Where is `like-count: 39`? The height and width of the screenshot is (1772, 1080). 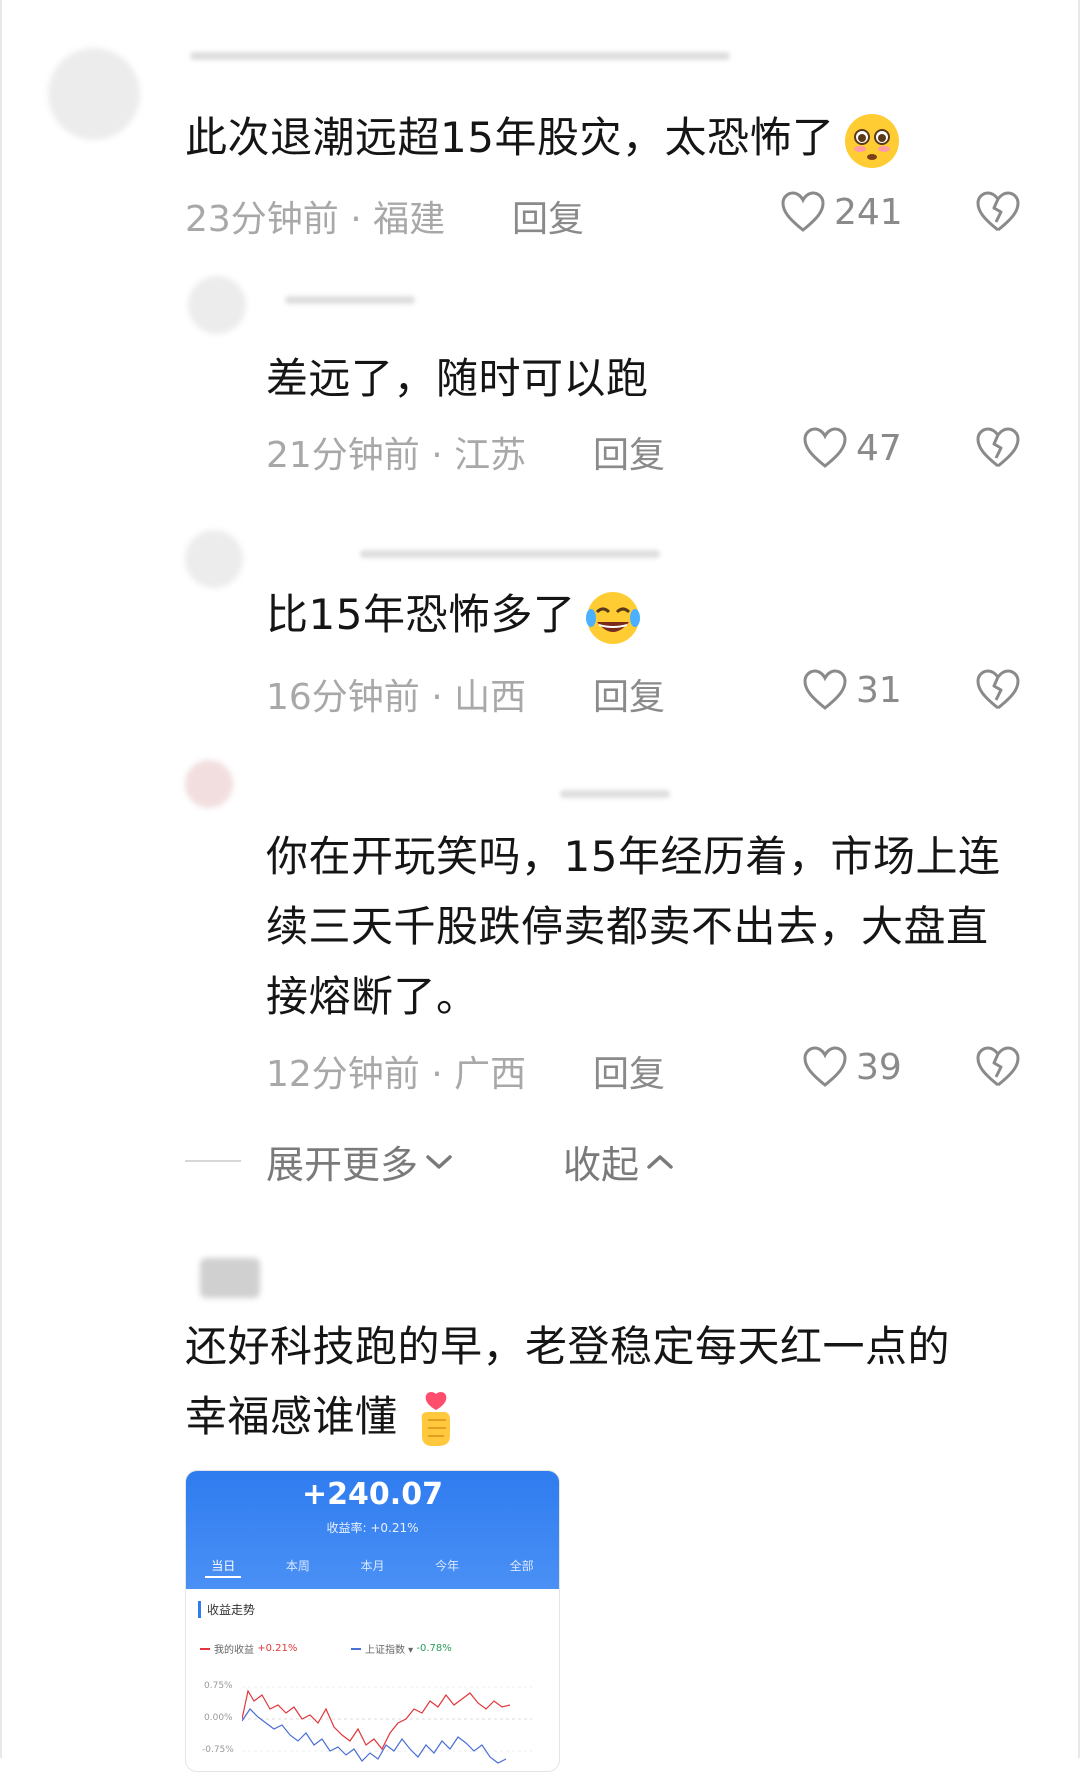 like-count: 39 is located at coordinates (879, 1067).